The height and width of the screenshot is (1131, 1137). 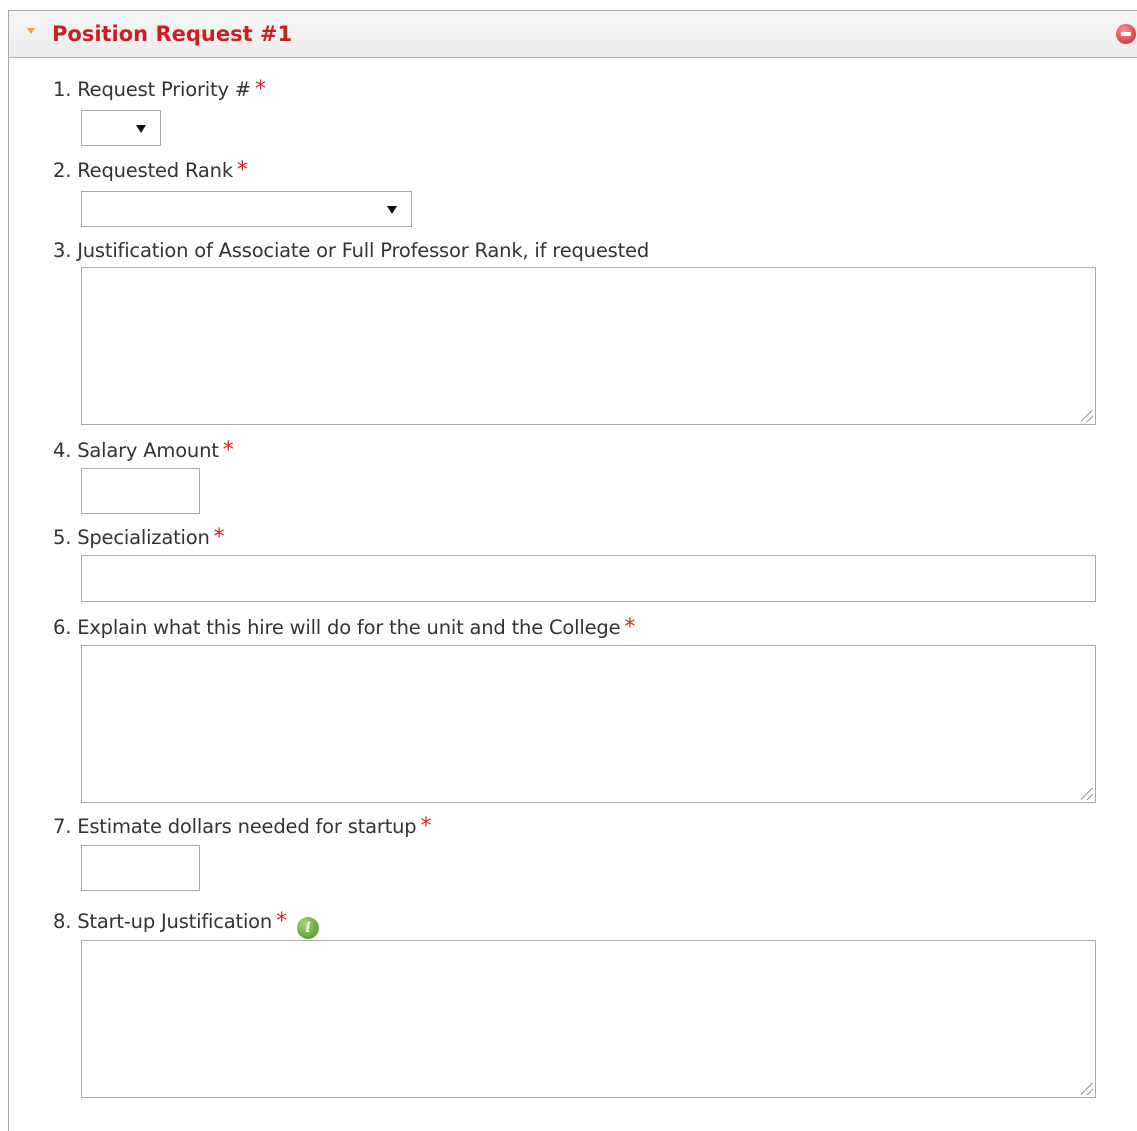 I want to click on hire-impact-textarea, so click(x=588, y=724).